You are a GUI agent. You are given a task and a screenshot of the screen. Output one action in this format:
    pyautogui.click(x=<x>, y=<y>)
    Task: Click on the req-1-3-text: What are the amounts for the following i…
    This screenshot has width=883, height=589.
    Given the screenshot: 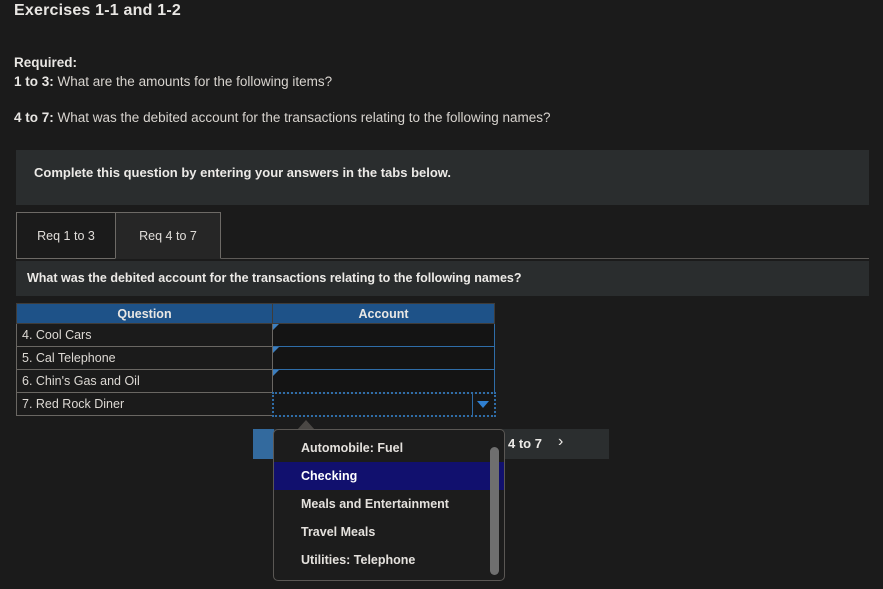 What is the action you would take?
    pyautogui.click(x=195, y=81)
    